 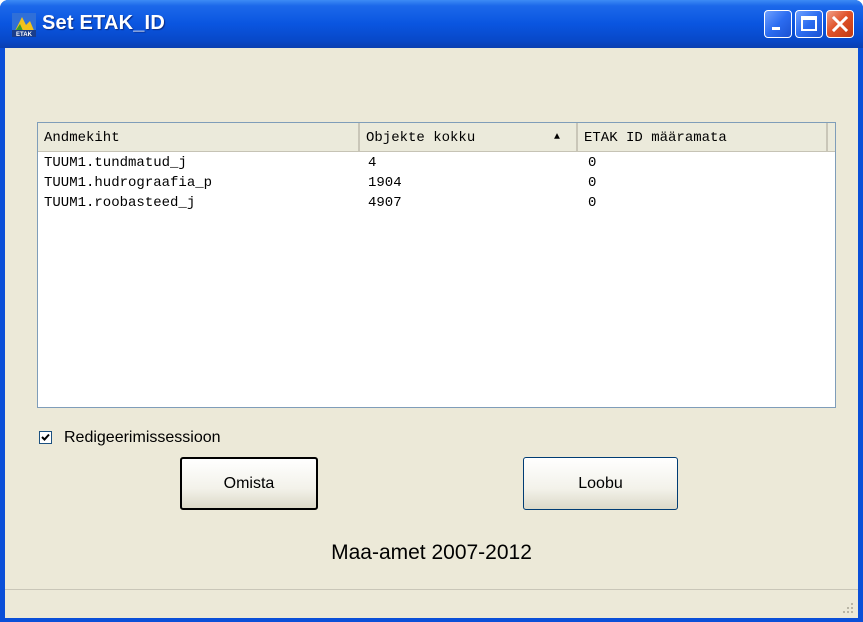 I want to click on sort-ascending-icon: ▲, so click(x=556, y=137).